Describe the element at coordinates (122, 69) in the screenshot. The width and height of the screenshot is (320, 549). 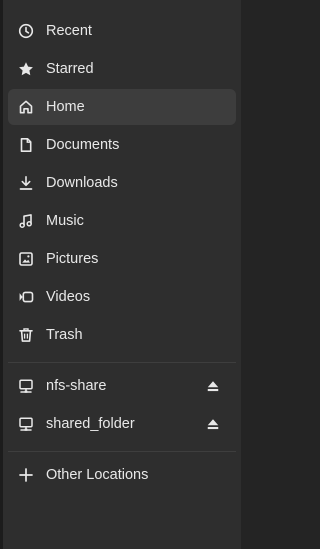
I see `sidebar-item-starred: Starred` at that location.